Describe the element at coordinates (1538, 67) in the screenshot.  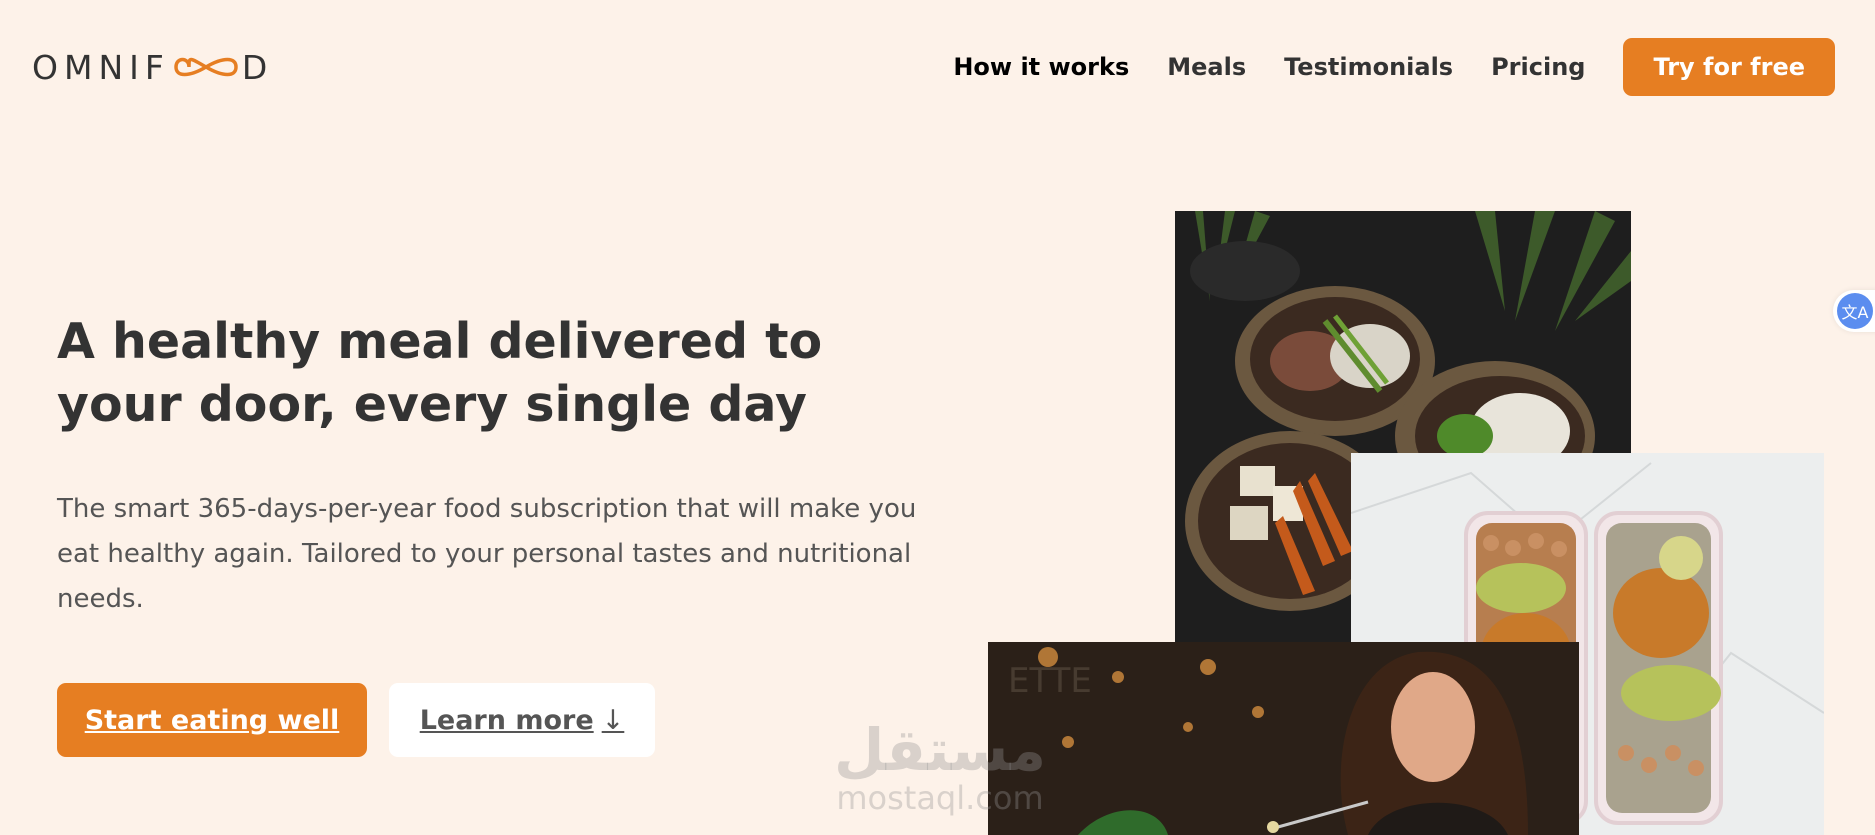
I see `nav-link-pricing: Pricing` at that location.